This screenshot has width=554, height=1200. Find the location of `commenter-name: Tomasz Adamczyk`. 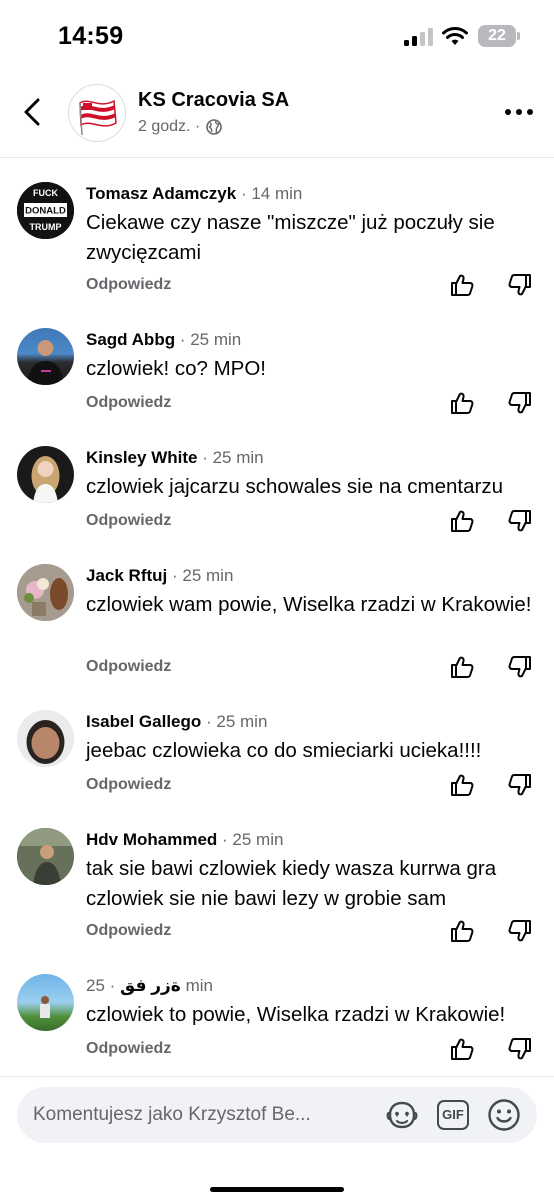

commenter-name: Tomasz Adamczyk is located at coordinates (161, 193).